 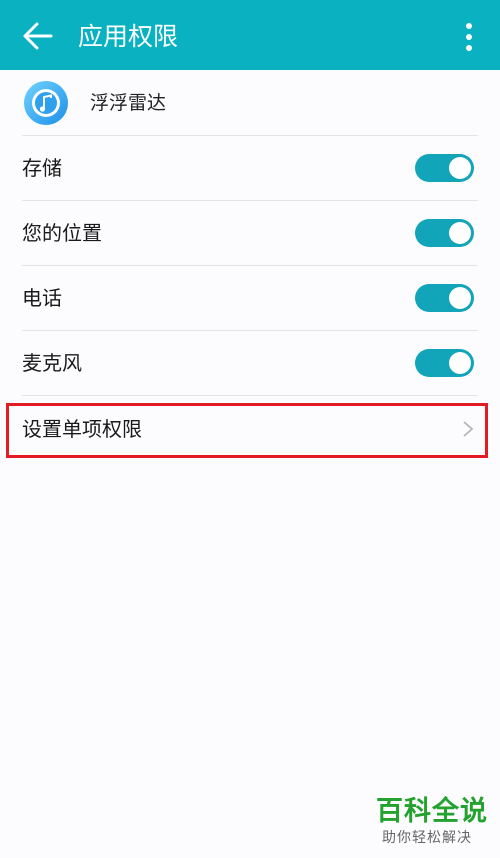 I want to click on page-title: 应用权限, so click(x=128, y=36).